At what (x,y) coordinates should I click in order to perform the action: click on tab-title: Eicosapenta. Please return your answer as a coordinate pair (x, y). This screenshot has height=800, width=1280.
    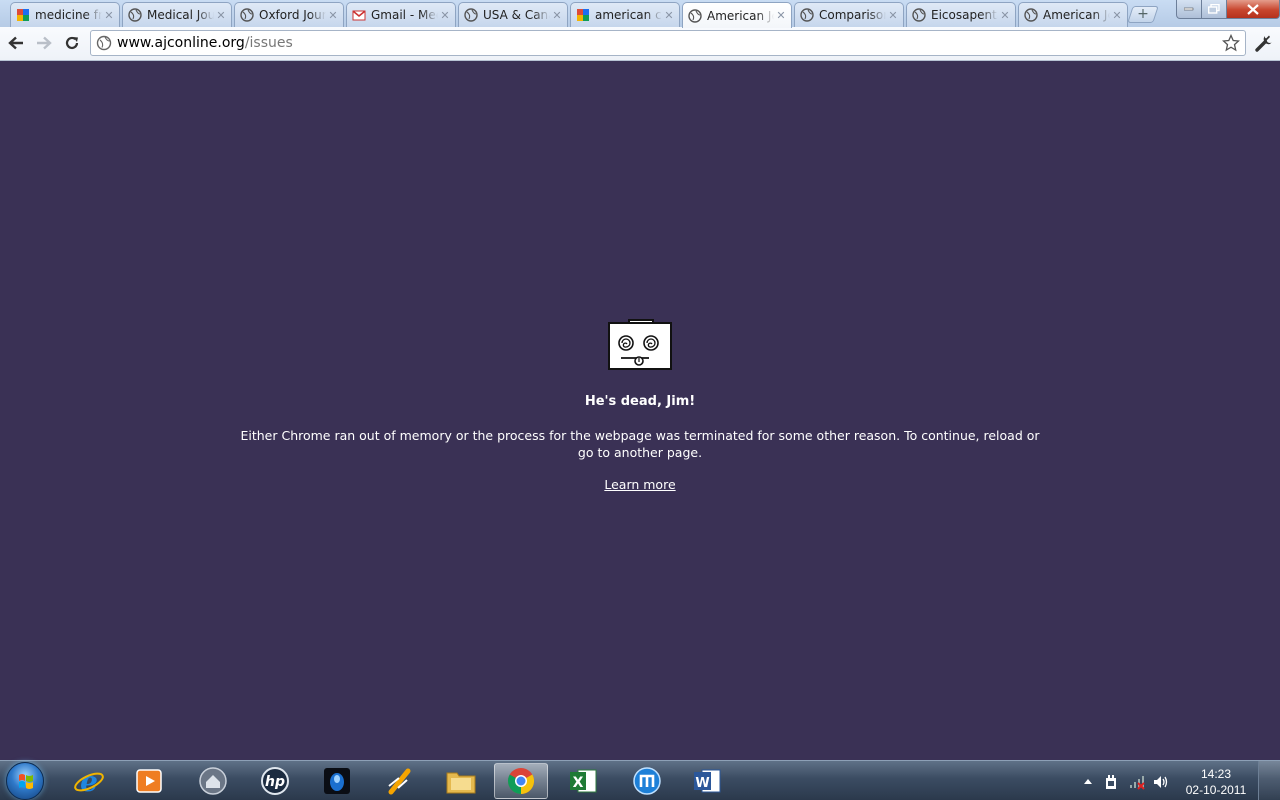
    Looking at the image, I should click on (964, 15).